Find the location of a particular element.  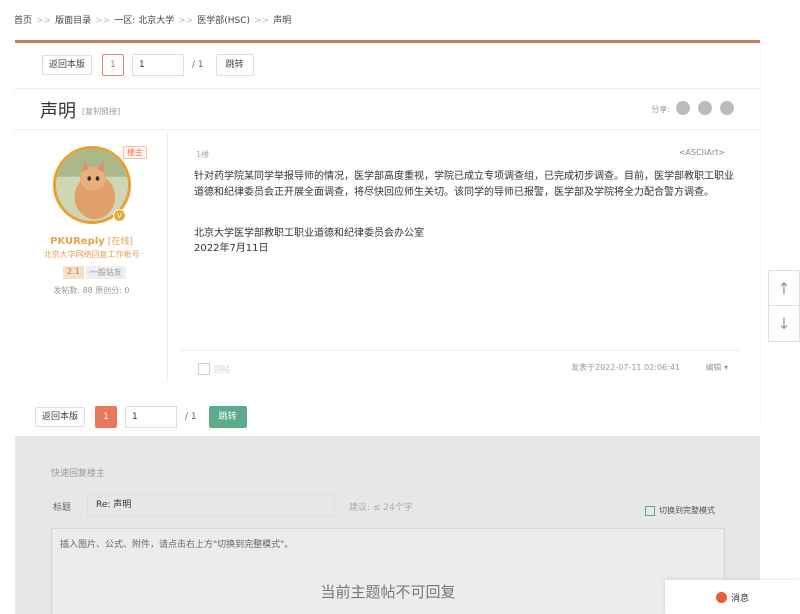

pager-top: 返回本版 1 1 / 1 跳转 is located at coordinates (148, 65).